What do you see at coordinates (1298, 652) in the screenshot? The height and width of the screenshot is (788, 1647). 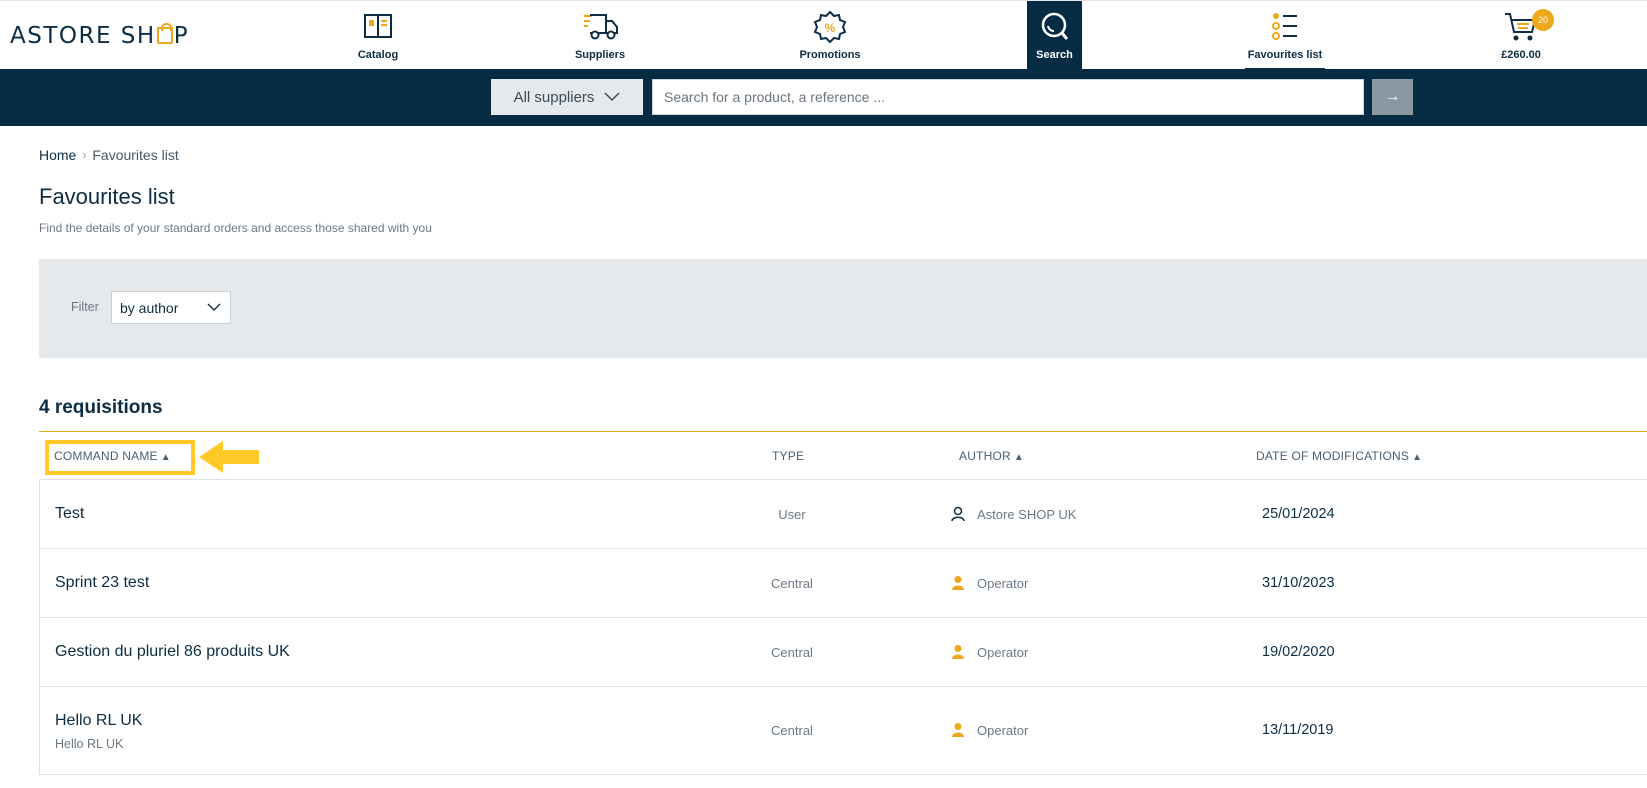 I see `modification-date: 19/02/2020` at bounding box center [1298, 652].